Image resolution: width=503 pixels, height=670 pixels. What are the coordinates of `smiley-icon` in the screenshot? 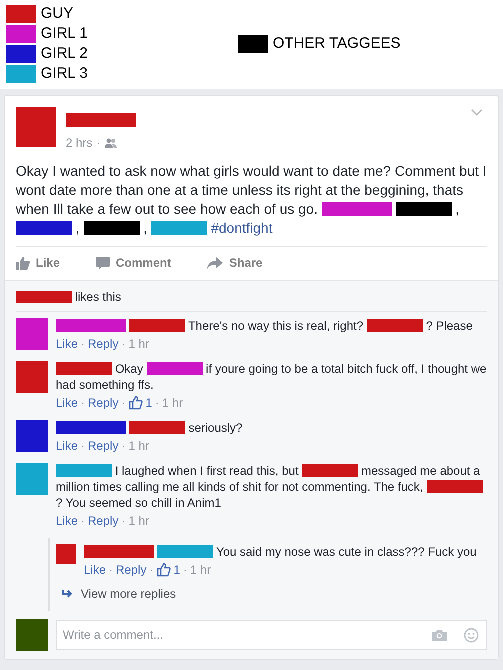 It's located at (471, 635).